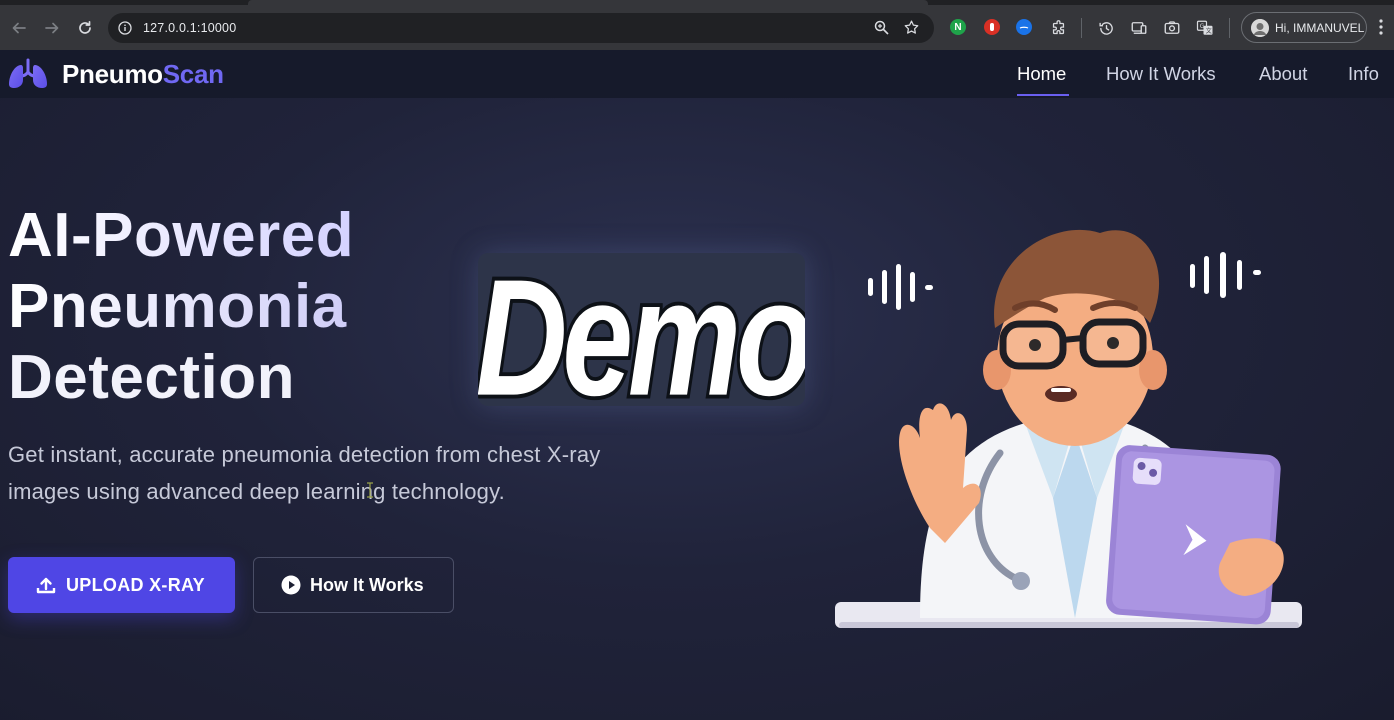 The height and width of the screenshot is (720, 1394). What do you see at coordinates (911, 30) in the screenshot?
I see `bookmark-star-icon` at bounding box center [911, 30].